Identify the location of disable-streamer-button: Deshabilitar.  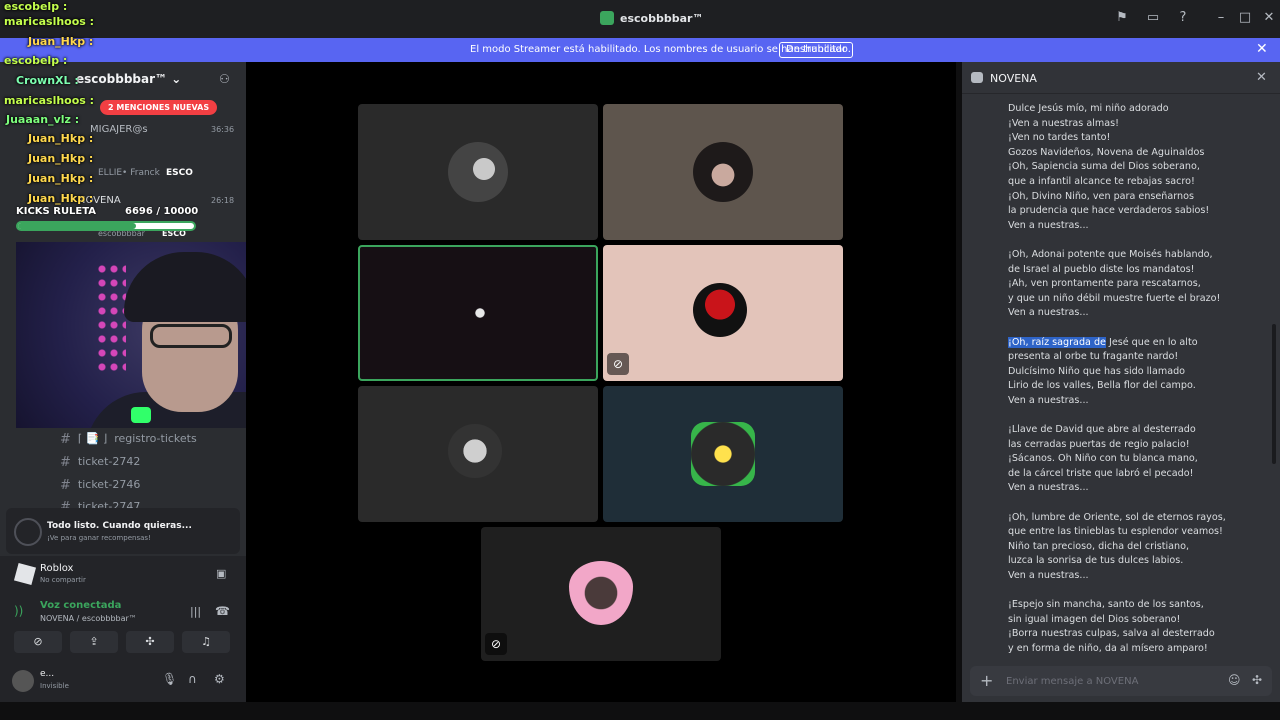
(816, 50).